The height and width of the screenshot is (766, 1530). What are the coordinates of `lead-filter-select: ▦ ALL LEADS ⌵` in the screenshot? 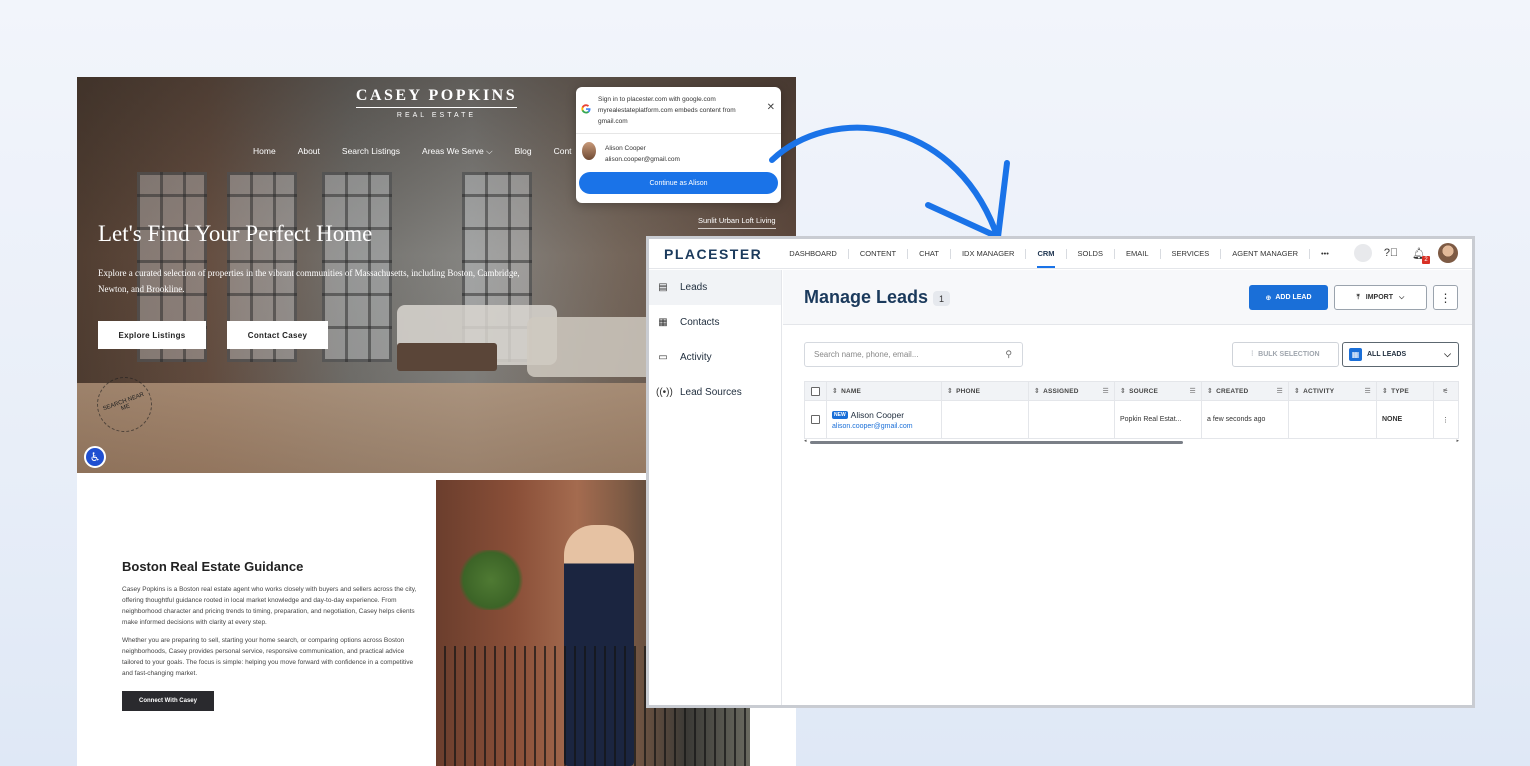 It's located at (1400, 354).